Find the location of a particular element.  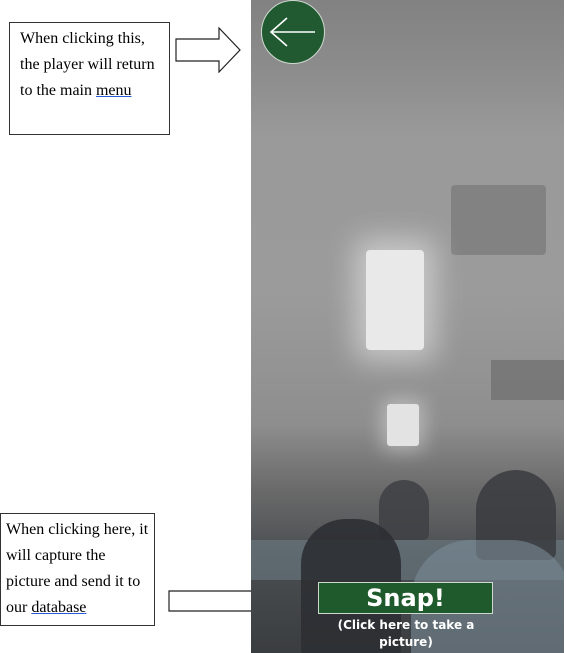

right-arrow-icon is located at coordinates (208, 50).